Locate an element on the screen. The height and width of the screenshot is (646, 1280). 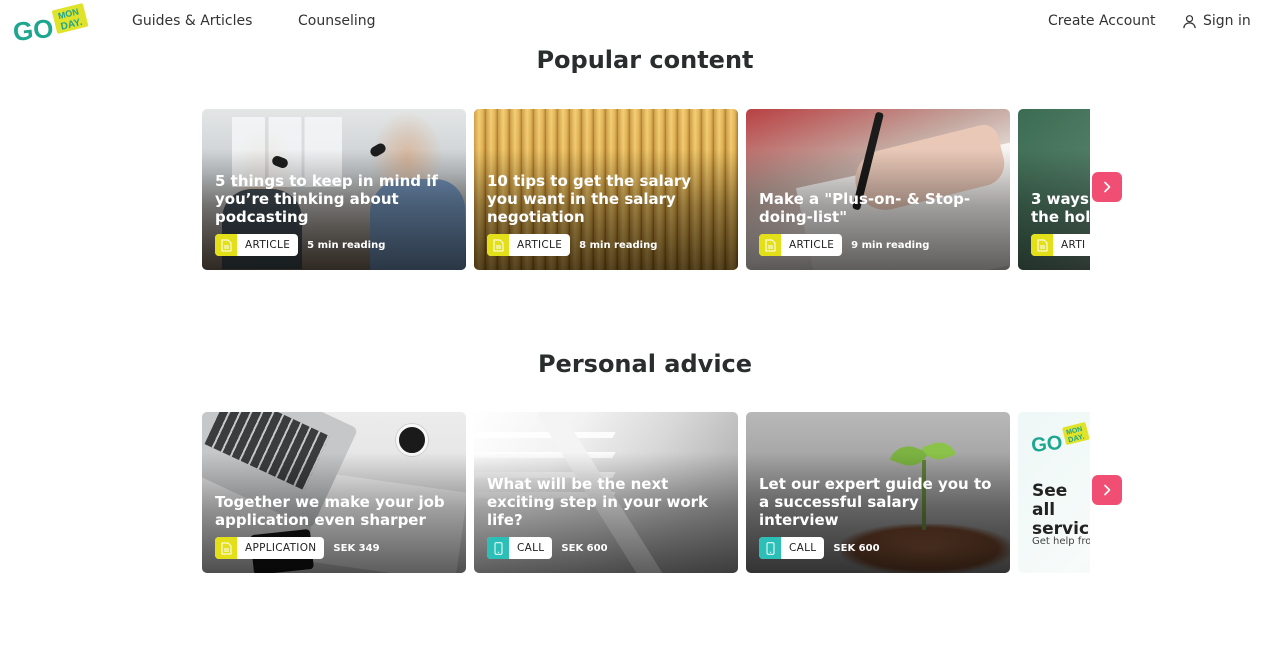
popular-content-heading: Popular content is located at coordinates (645, 60).